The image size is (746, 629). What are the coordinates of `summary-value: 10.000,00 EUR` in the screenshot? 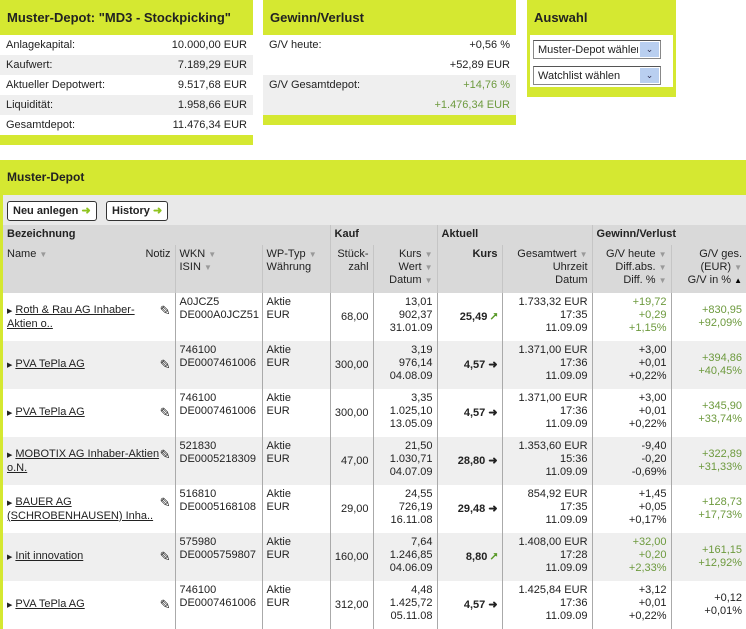 It's located at (209, 45).